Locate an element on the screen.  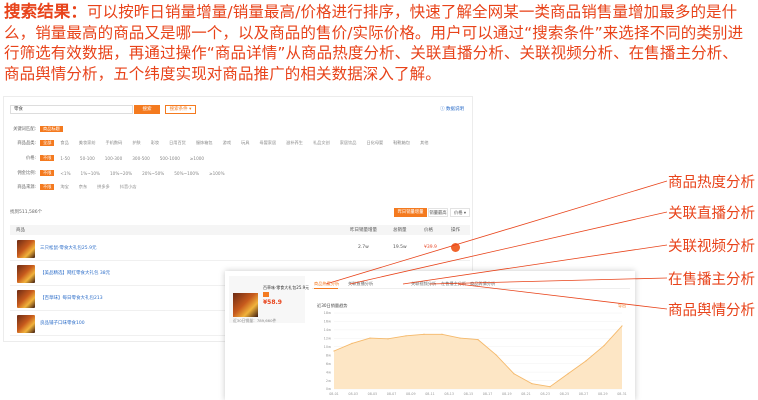
y-tick-label: 12w is located at coordinates (327, 339).